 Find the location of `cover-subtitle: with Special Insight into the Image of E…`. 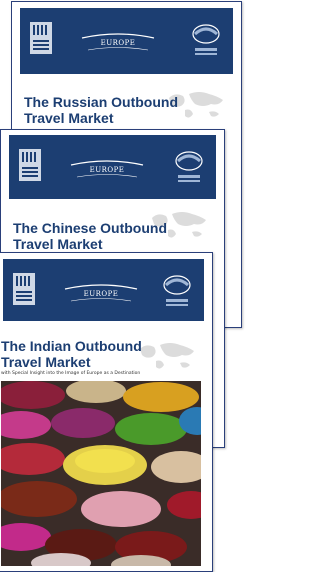

cover-subtitle: with Special Insight into the Image of E… is located at coordinates (71, 373).